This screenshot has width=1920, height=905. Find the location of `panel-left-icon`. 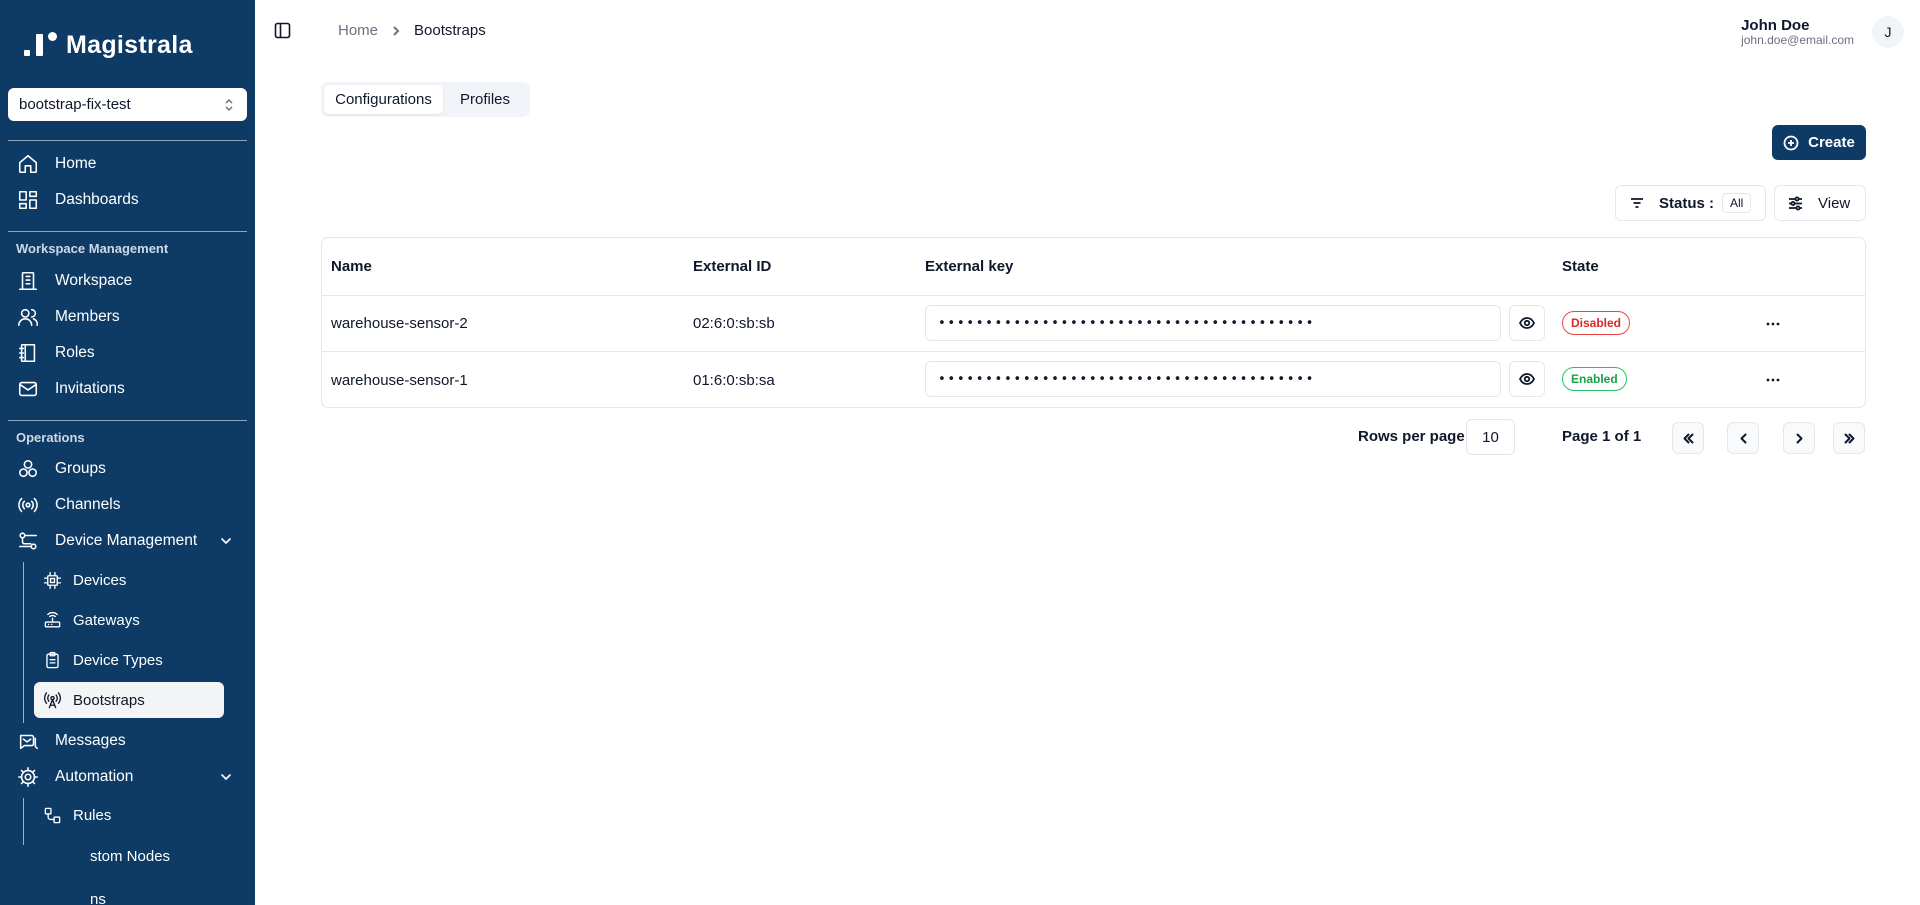

panel-left-icon is located at coordinates (282, 30).